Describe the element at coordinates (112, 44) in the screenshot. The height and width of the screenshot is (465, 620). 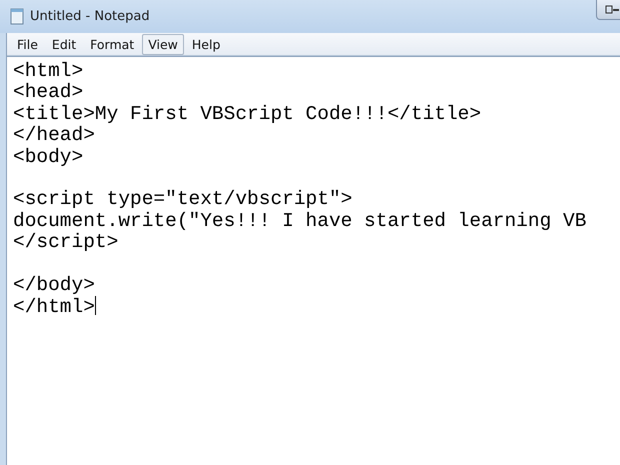
I see `menu-item: Format` at that location.